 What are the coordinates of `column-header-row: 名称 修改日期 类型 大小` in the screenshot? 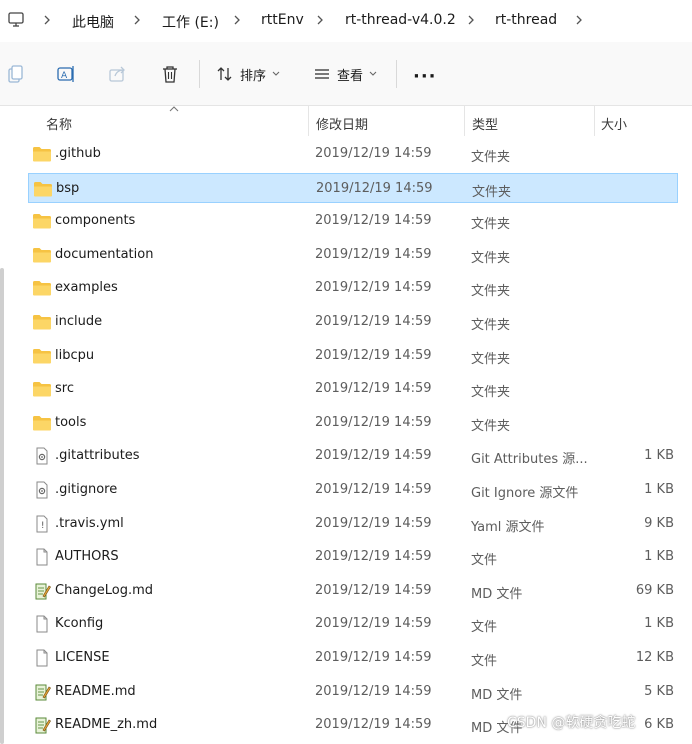 It's located at (346, 121).